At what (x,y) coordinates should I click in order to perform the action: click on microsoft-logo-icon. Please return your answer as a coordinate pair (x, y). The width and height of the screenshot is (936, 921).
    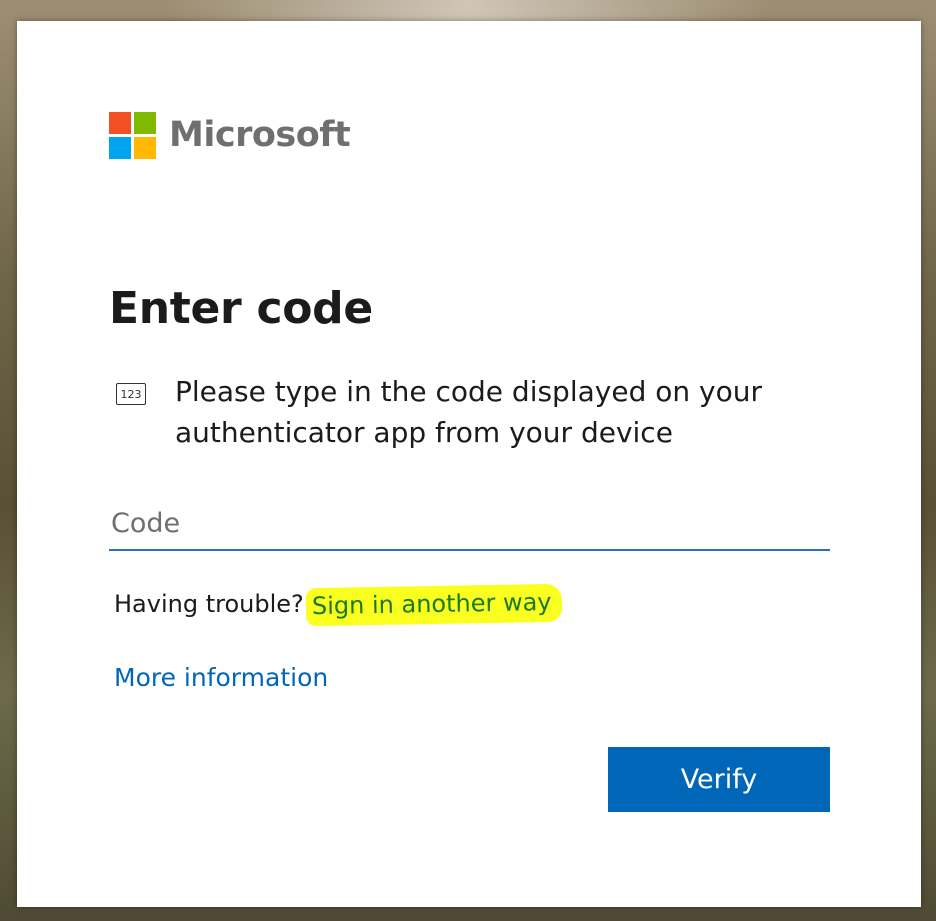
    Looking at the image, I should click on (132, 135).